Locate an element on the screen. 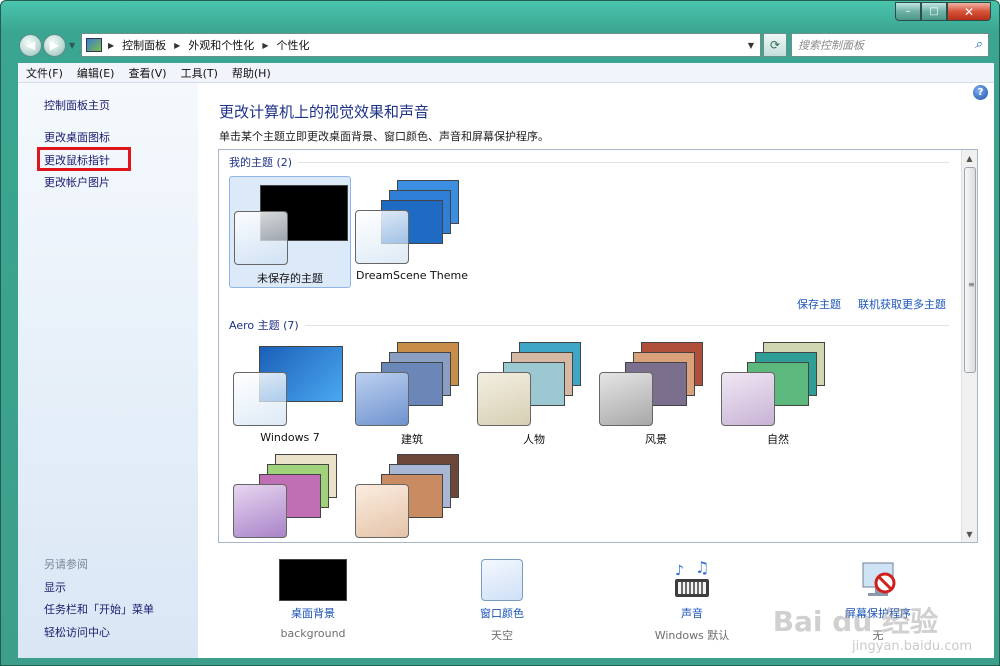  theme-landscapes: 风景 is located at coordinates (656, 394).